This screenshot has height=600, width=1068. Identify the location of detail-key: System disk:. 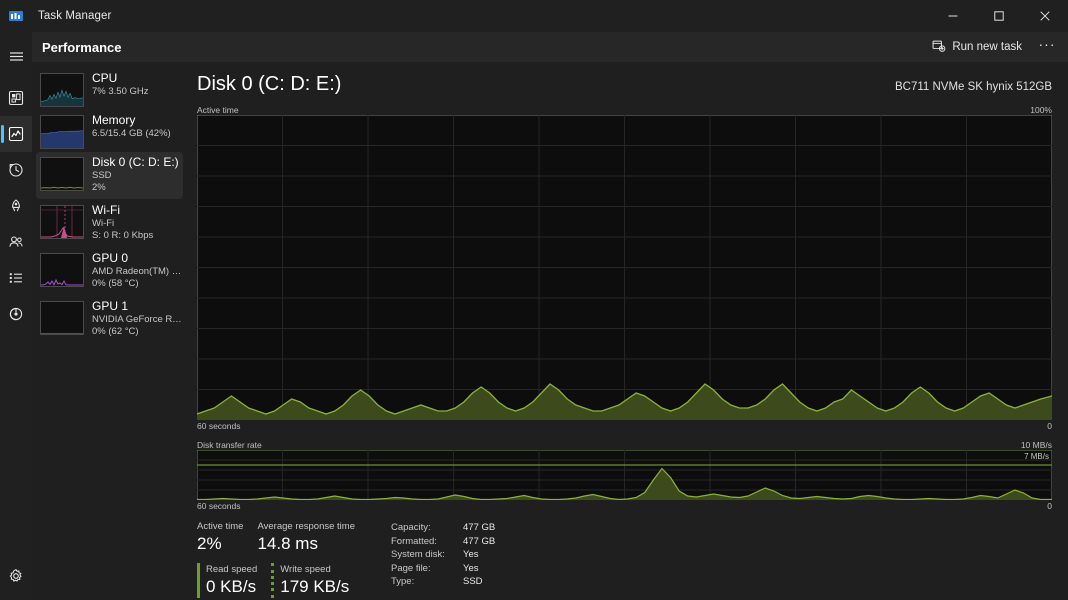
(418, 554).